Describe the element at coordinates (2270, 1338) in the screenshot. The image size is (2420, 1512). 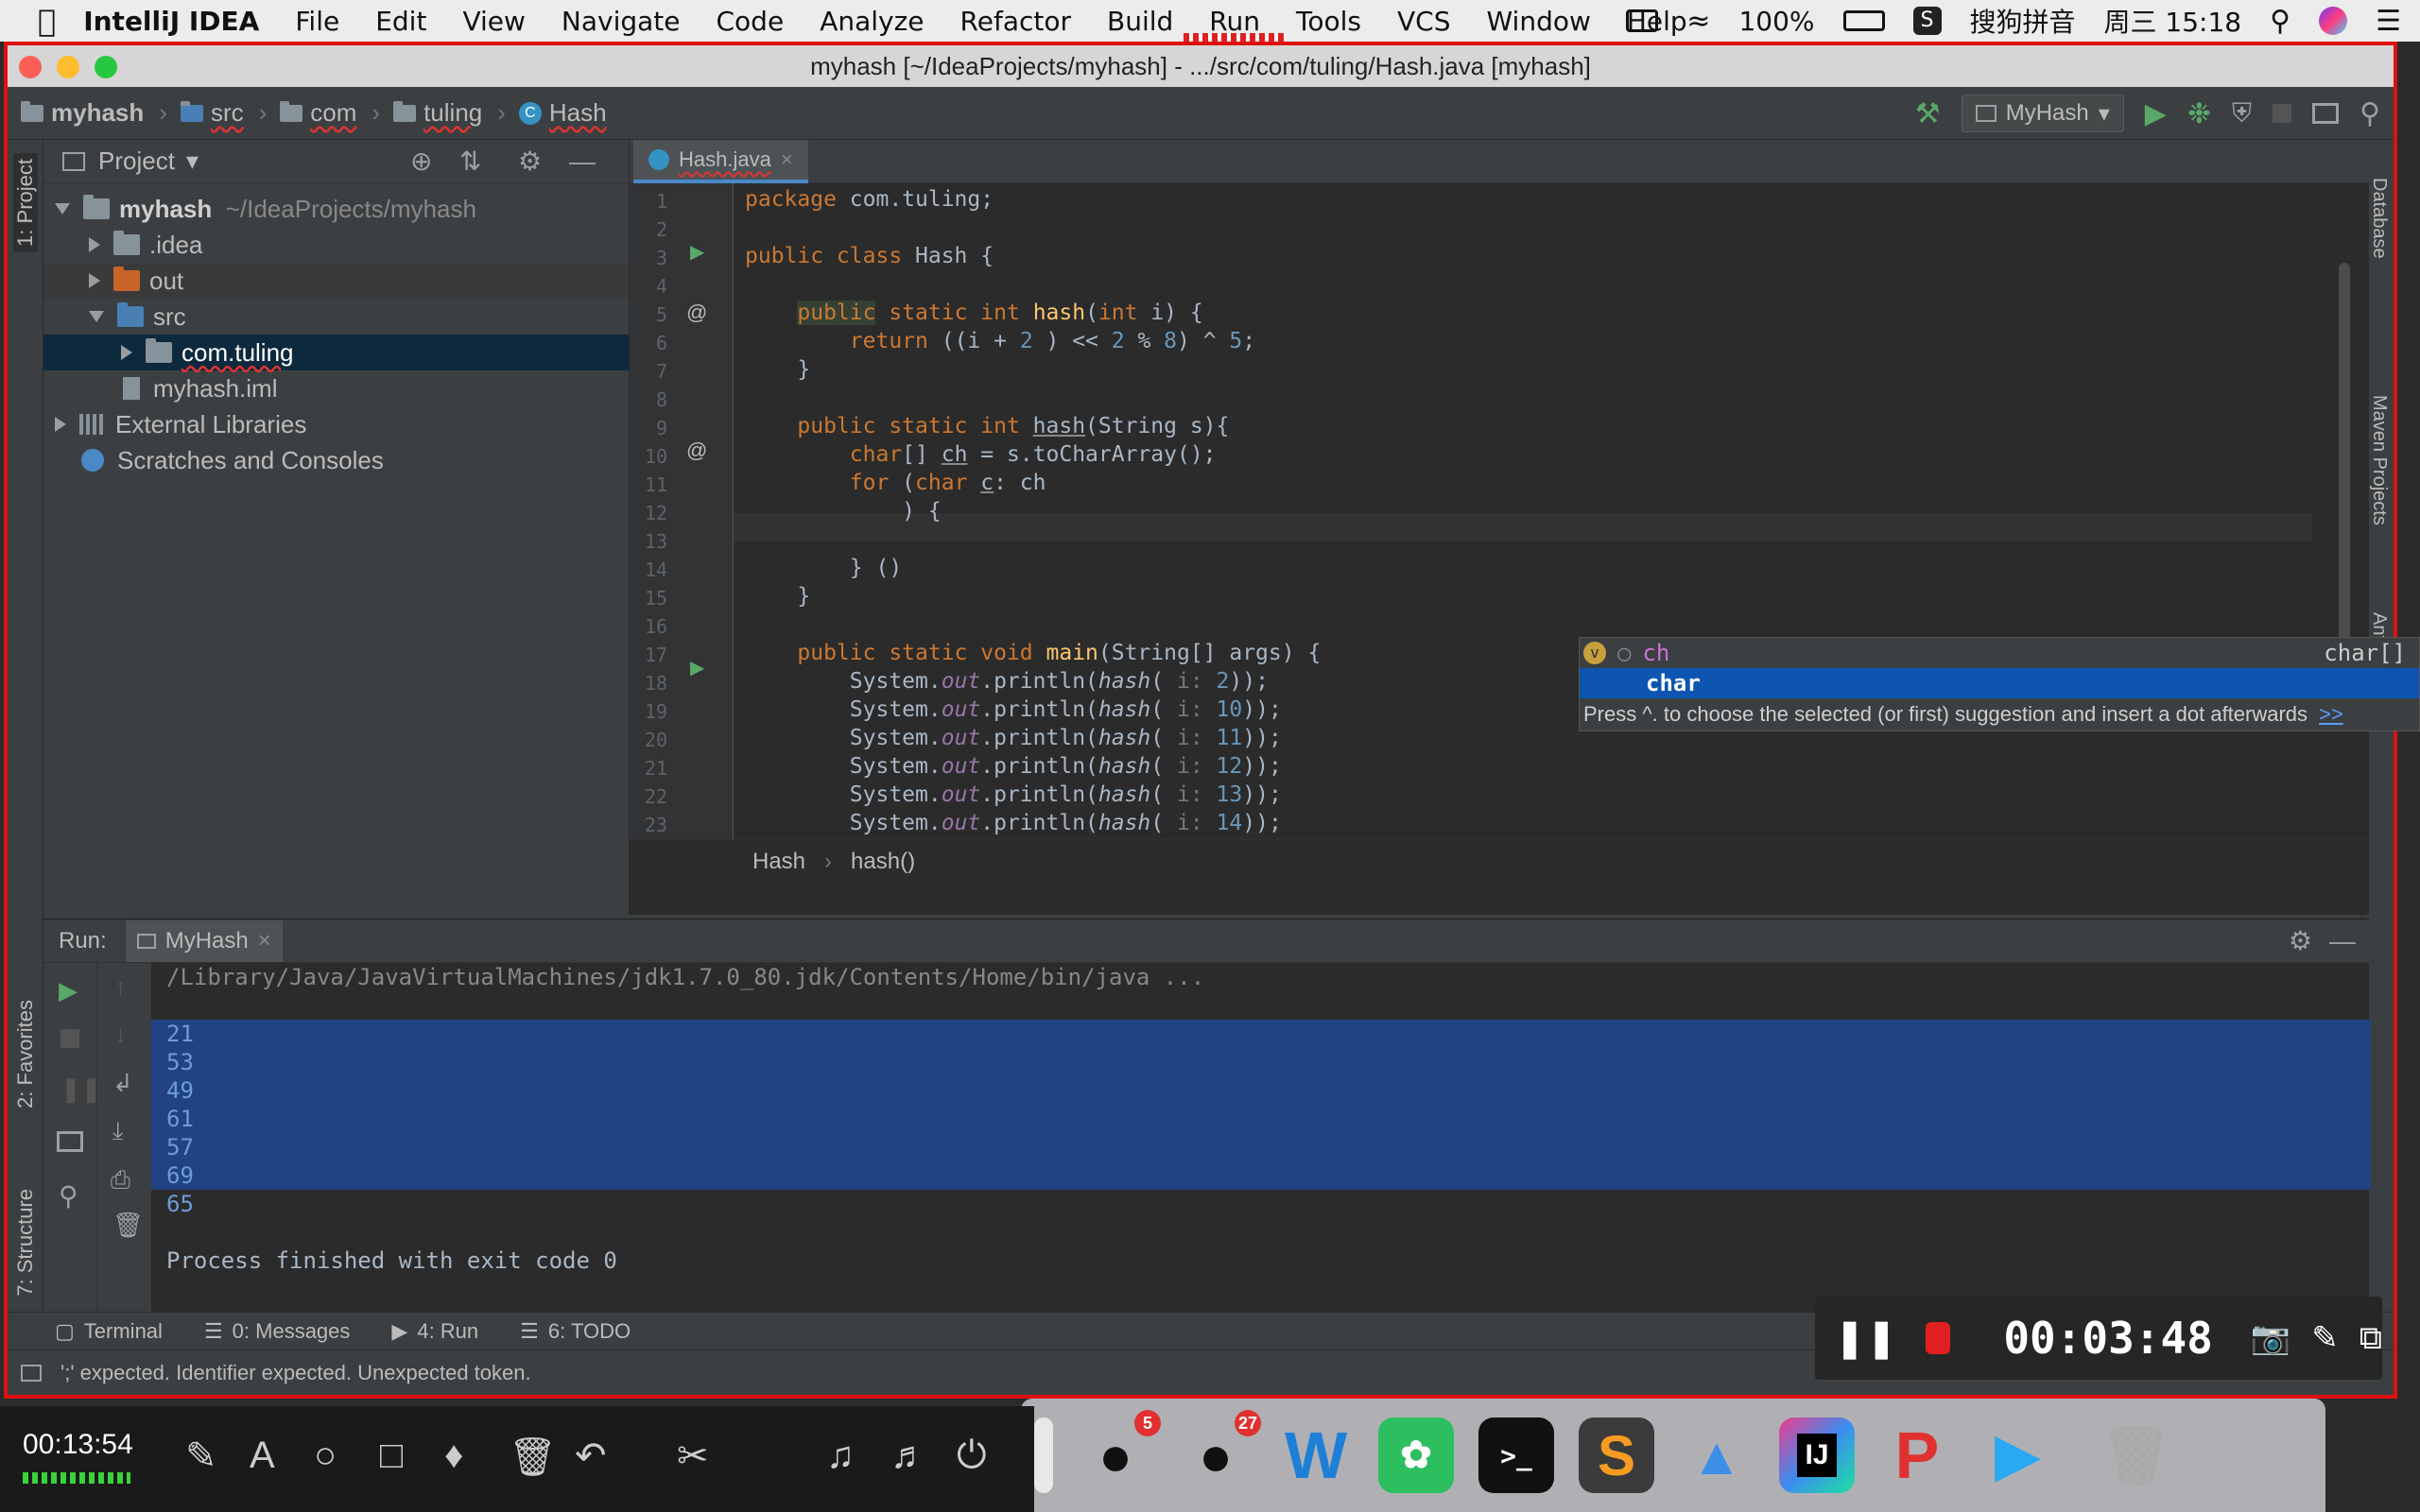
I see `camera-icon: 📷` at that location.